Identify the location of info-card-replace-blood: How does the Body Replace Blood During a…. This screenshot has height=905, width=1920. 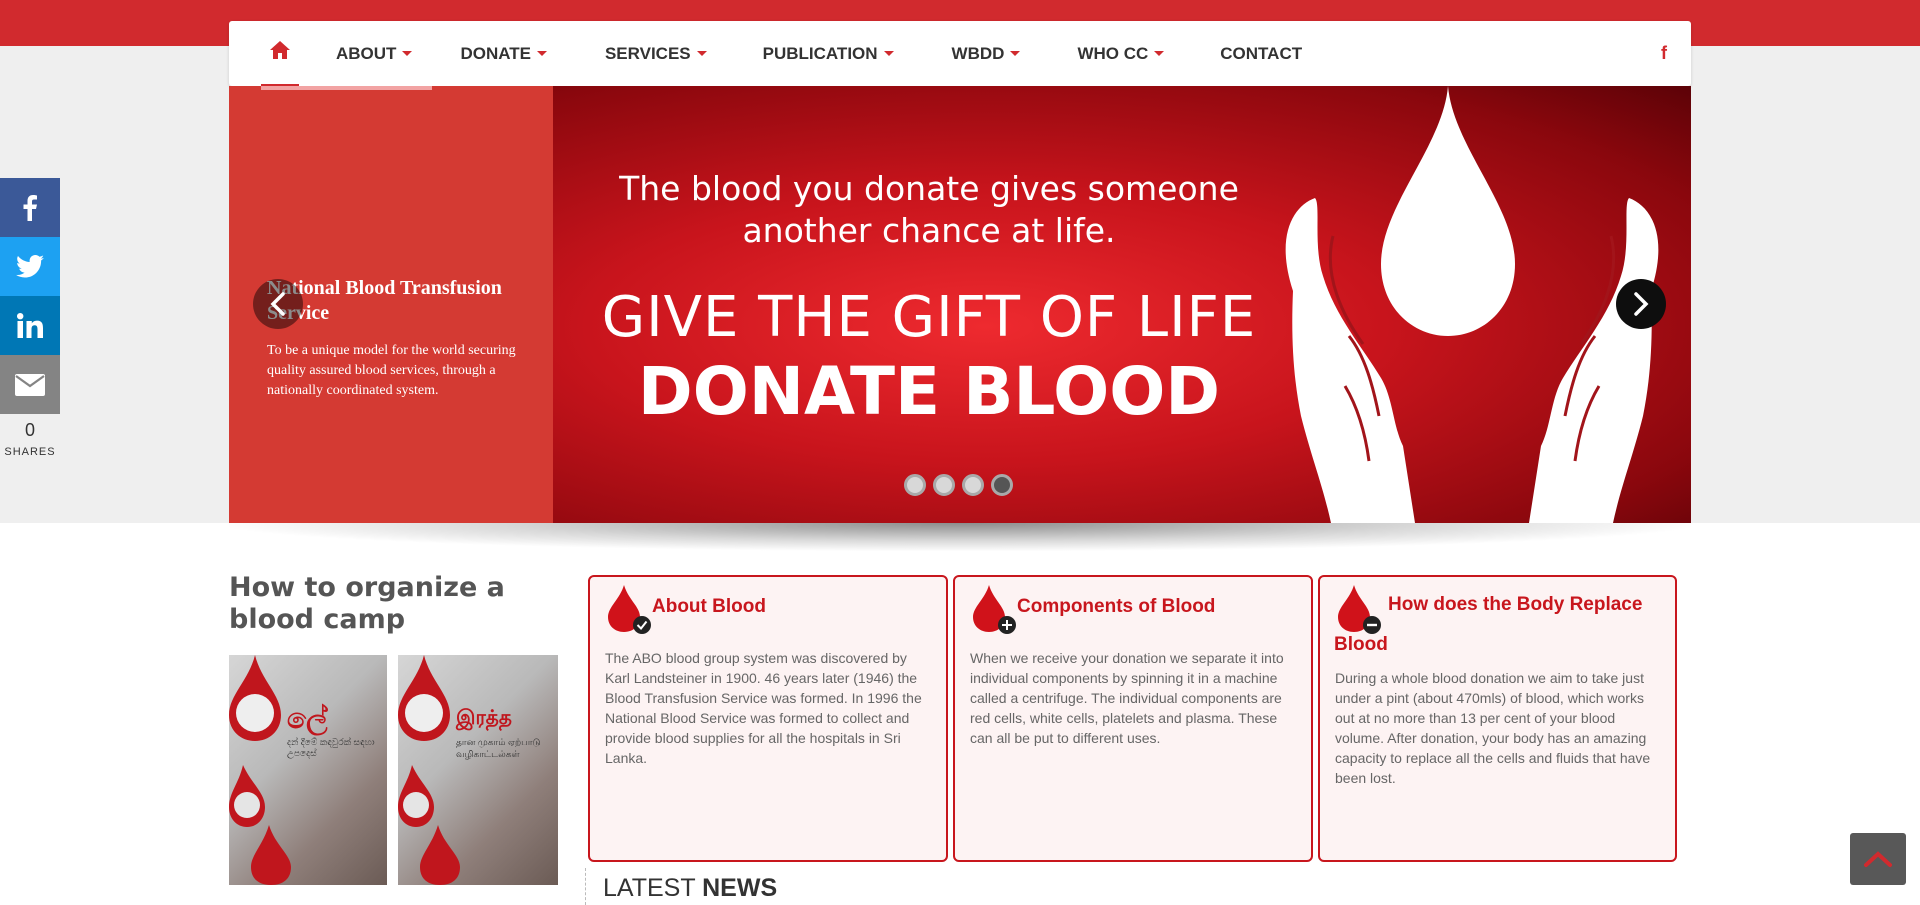
(1497, 718).